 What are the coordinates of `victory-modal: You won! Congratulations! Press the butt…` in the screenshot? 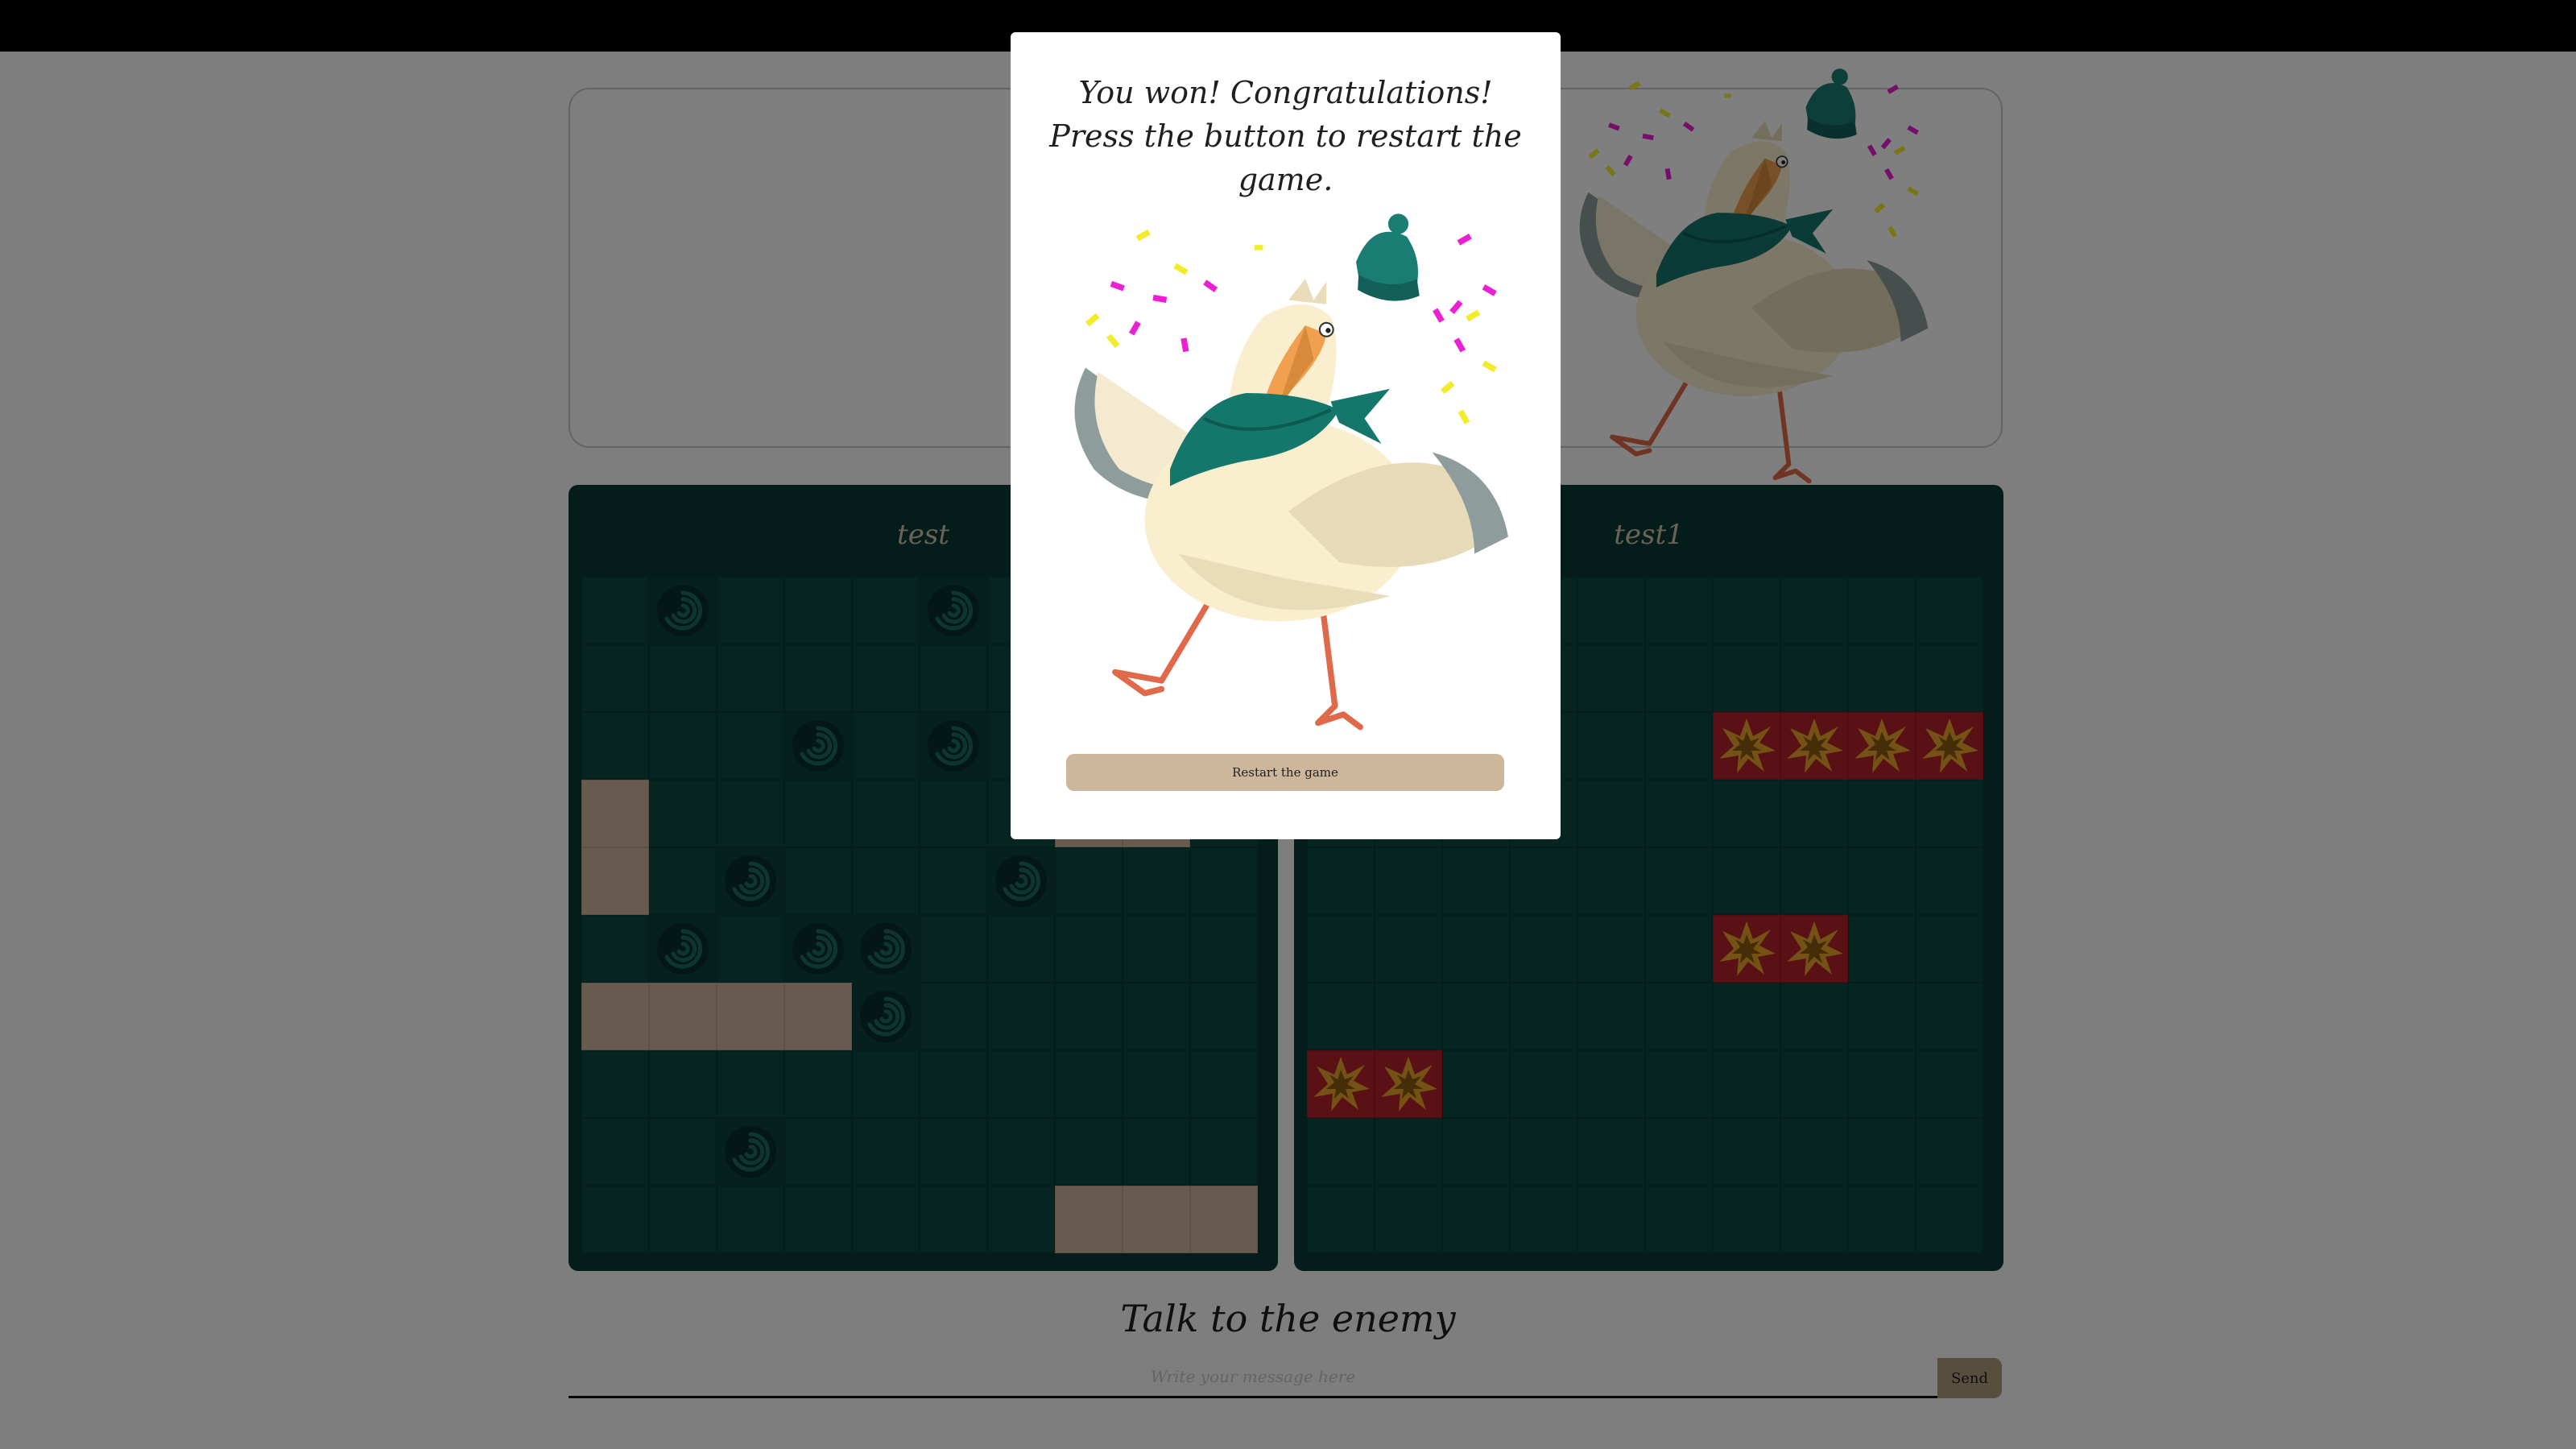 It's located at (1286, 435).